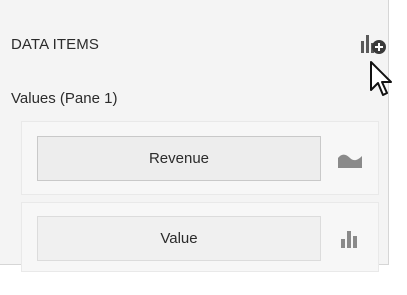  Describe the element at coordinates (374, 47) in the screenshot. I see `add-series-icon` at that location.